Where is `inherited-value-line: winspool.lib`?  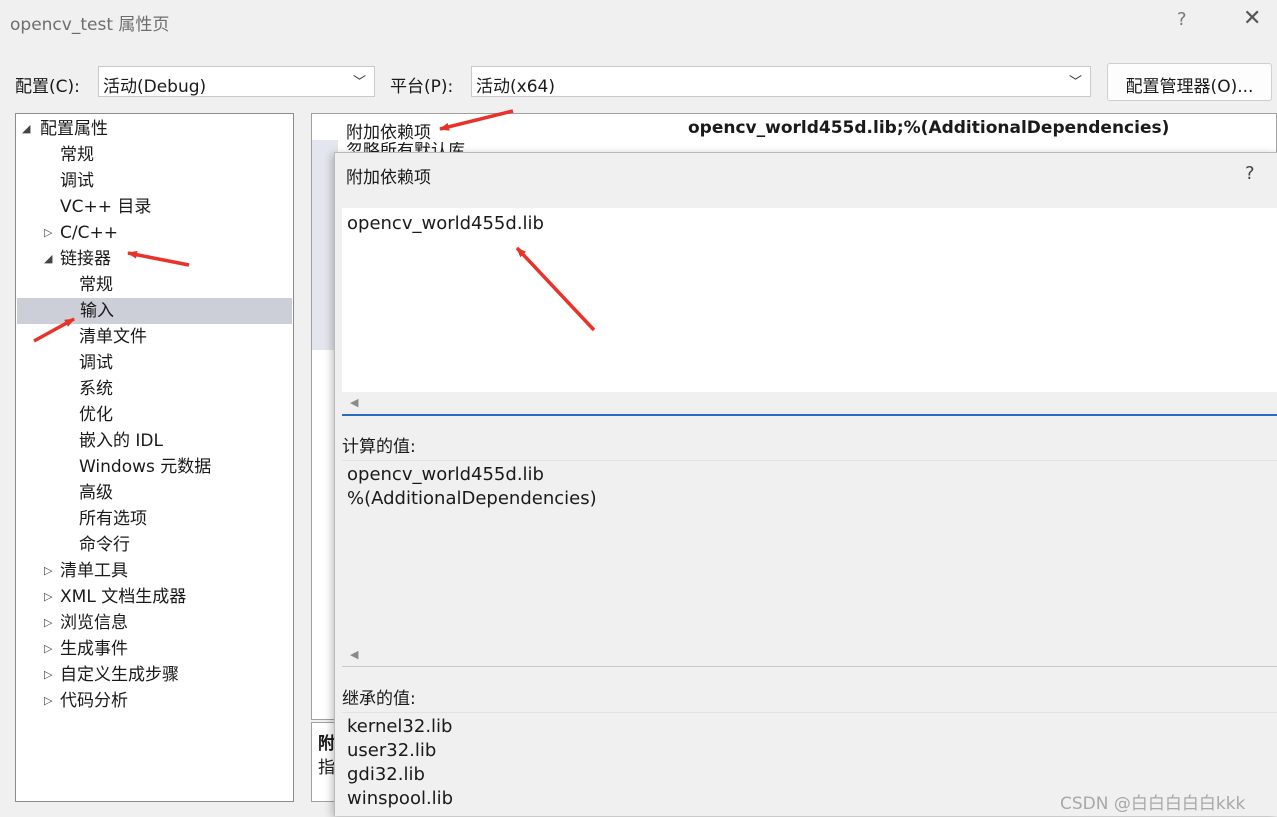
inherited-value-line: winspool.lib is located at coordinates (400, 798).